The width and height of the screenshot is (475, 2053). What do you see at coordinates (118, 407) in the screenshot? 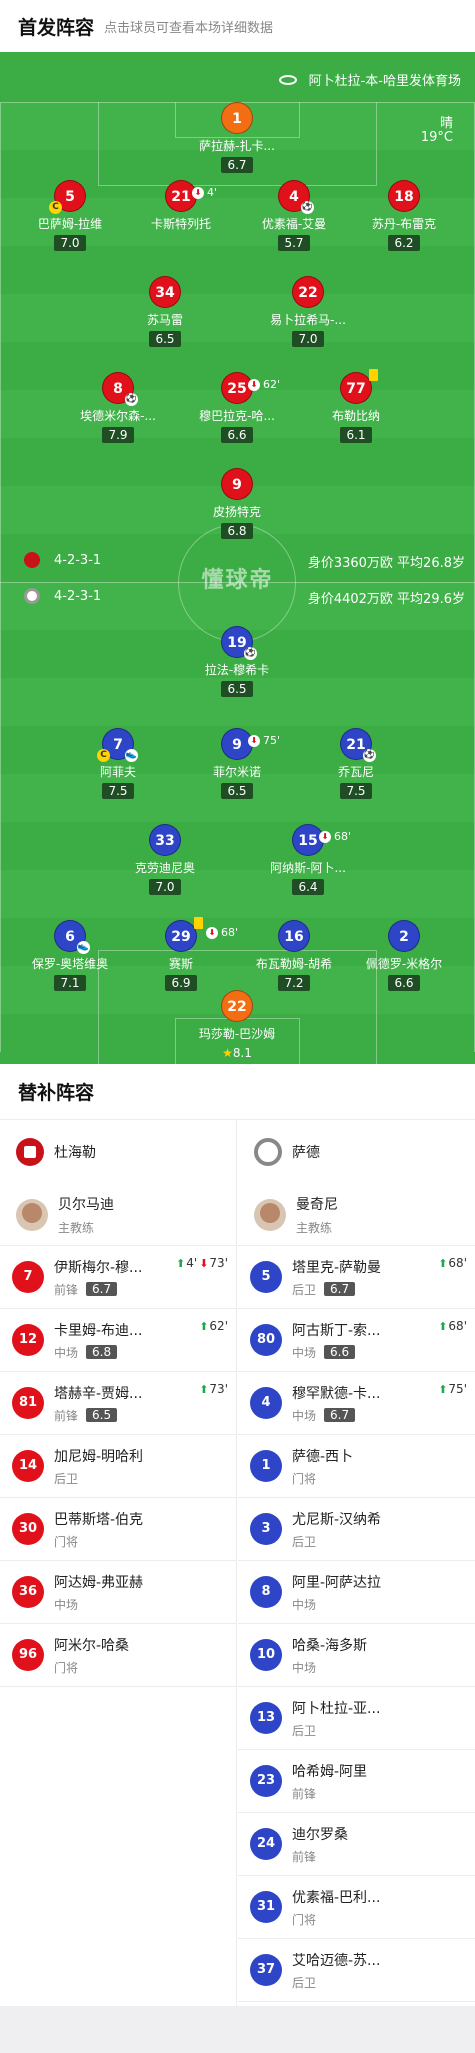
I see `home-player-8: 8 ⚽ 埃德米尔森-... 7.9` at bounding box center [118, 407].